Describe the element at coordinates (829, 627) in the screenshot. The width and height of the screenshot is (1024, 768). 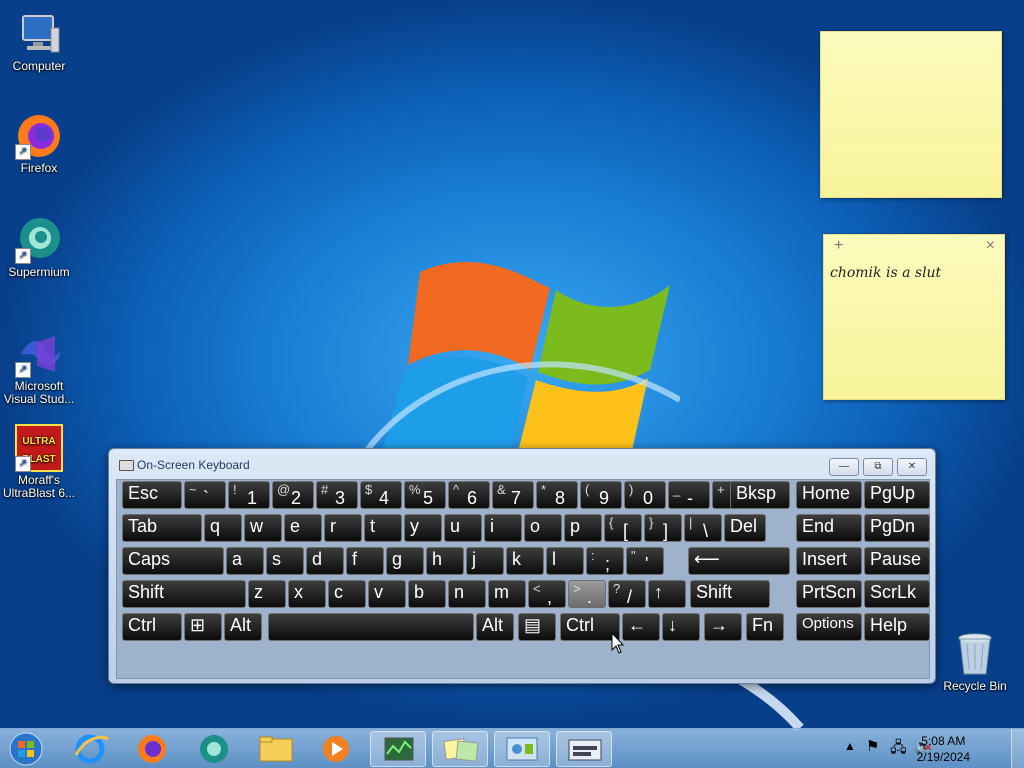
I see `key-options: Options` at that location.